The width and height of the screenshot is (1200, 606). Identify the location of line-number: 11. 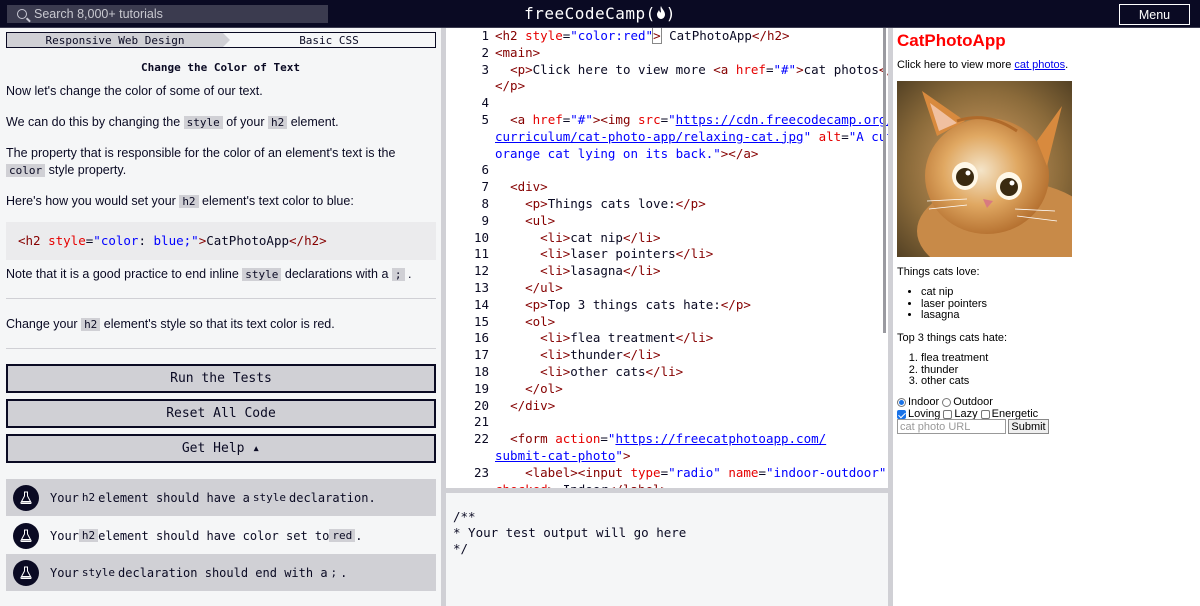
(481, 254).